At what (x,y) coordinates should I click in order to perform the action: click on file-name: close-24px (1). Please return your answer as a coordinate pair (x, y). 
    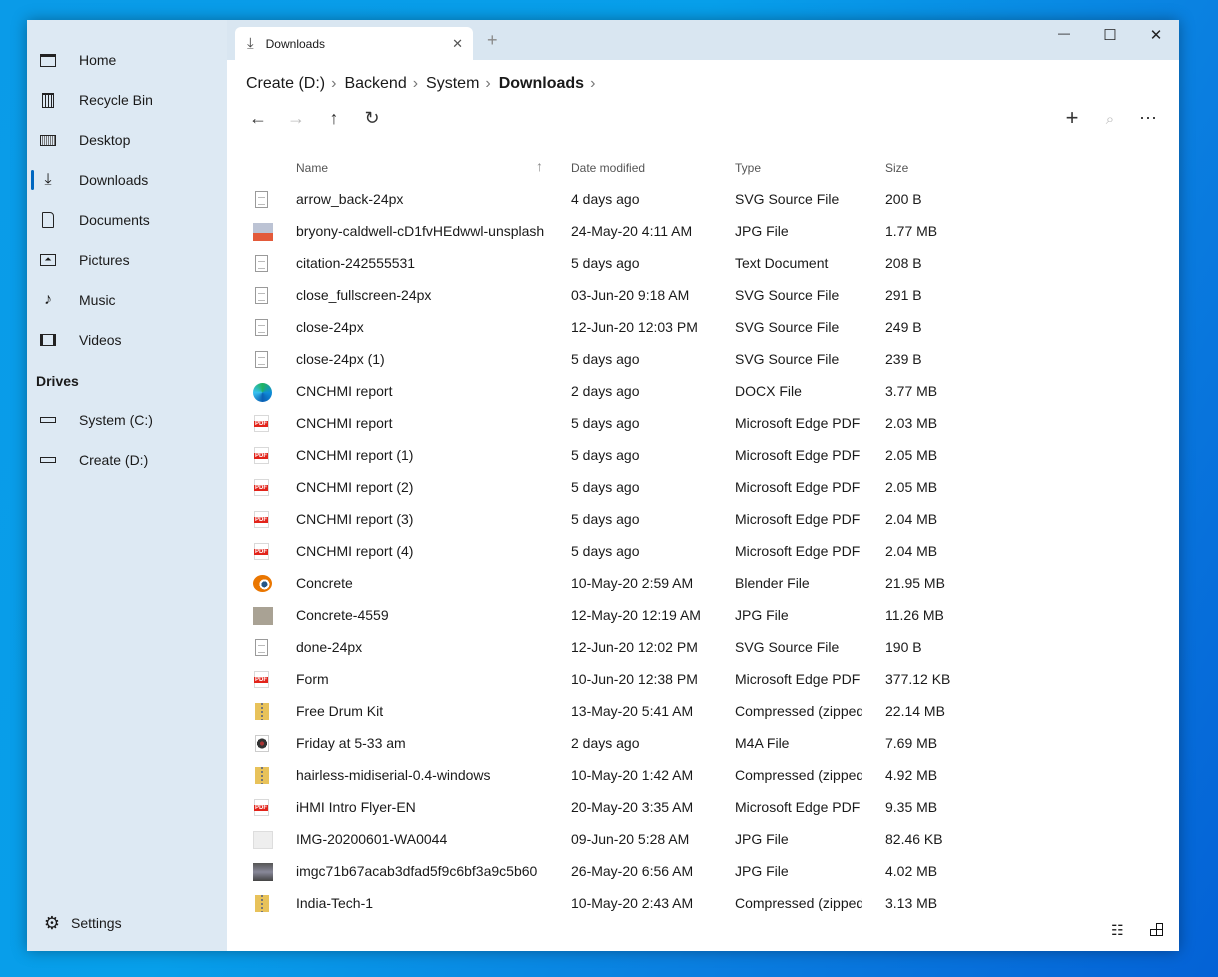
    Looking at the image, I should click on (340, 359).